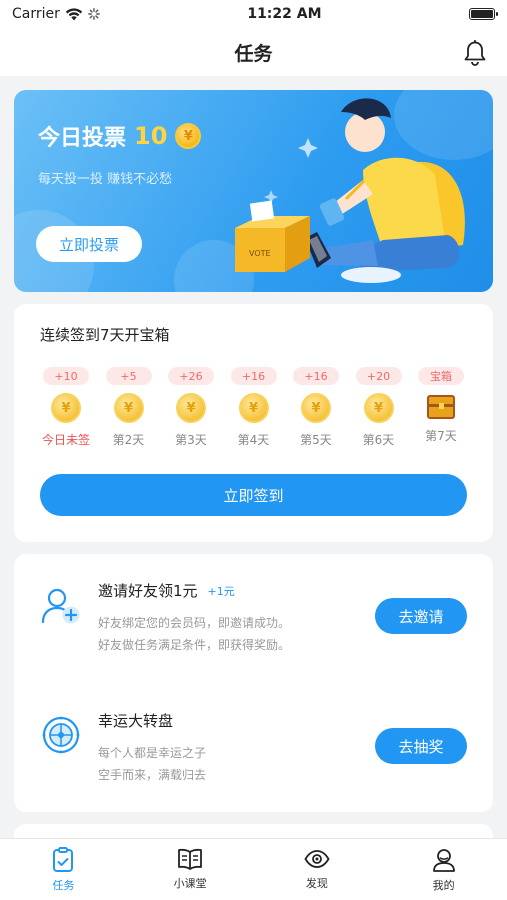  I want to click on tab-mine: 我的, so click(443, 869).